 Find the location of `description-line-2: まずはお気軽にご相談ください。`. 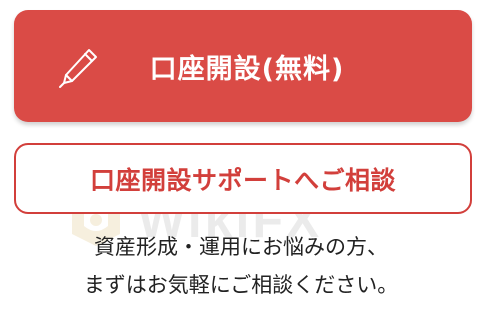

description-line-2: まずはお気軽にご相談ください。 is located at coordinates (241, 285).